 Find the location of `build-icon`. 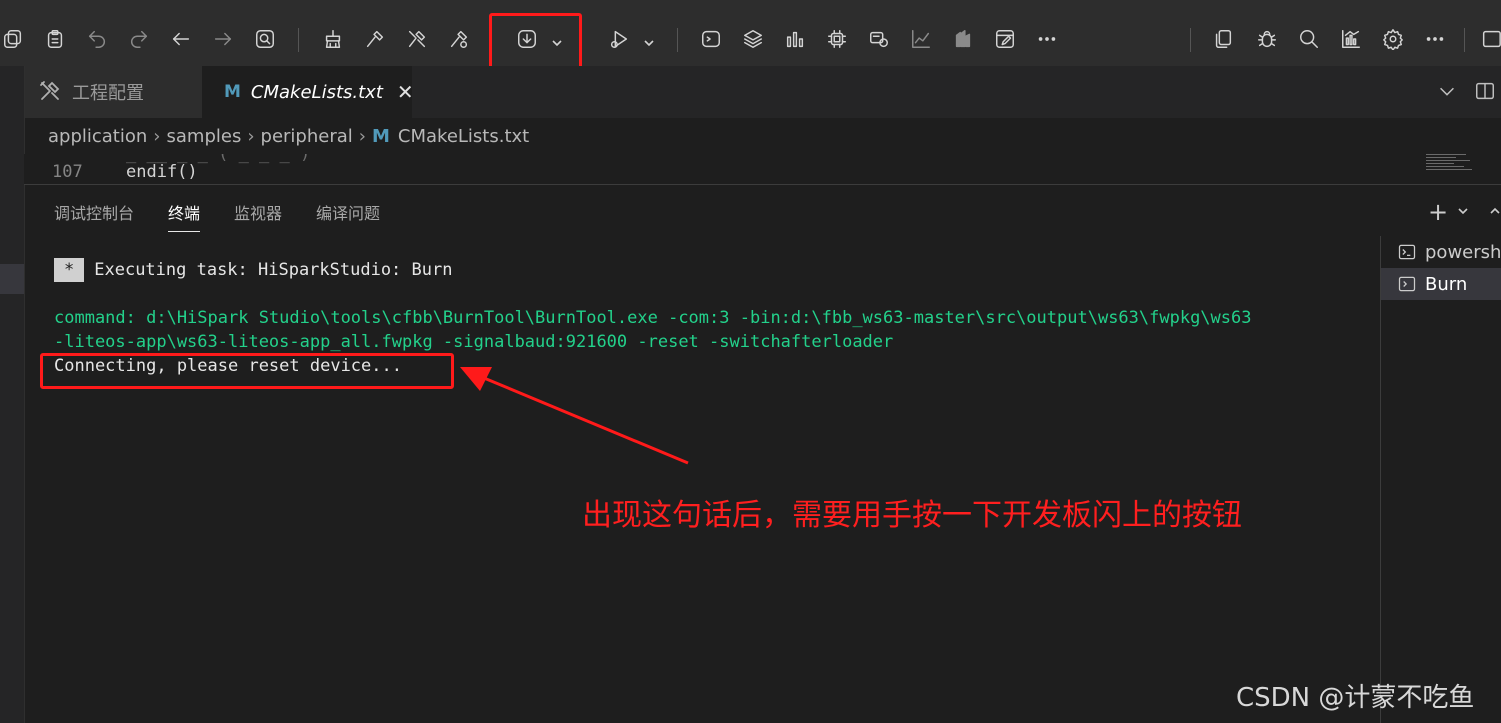

build-icon is located at coordinates (375, 39).